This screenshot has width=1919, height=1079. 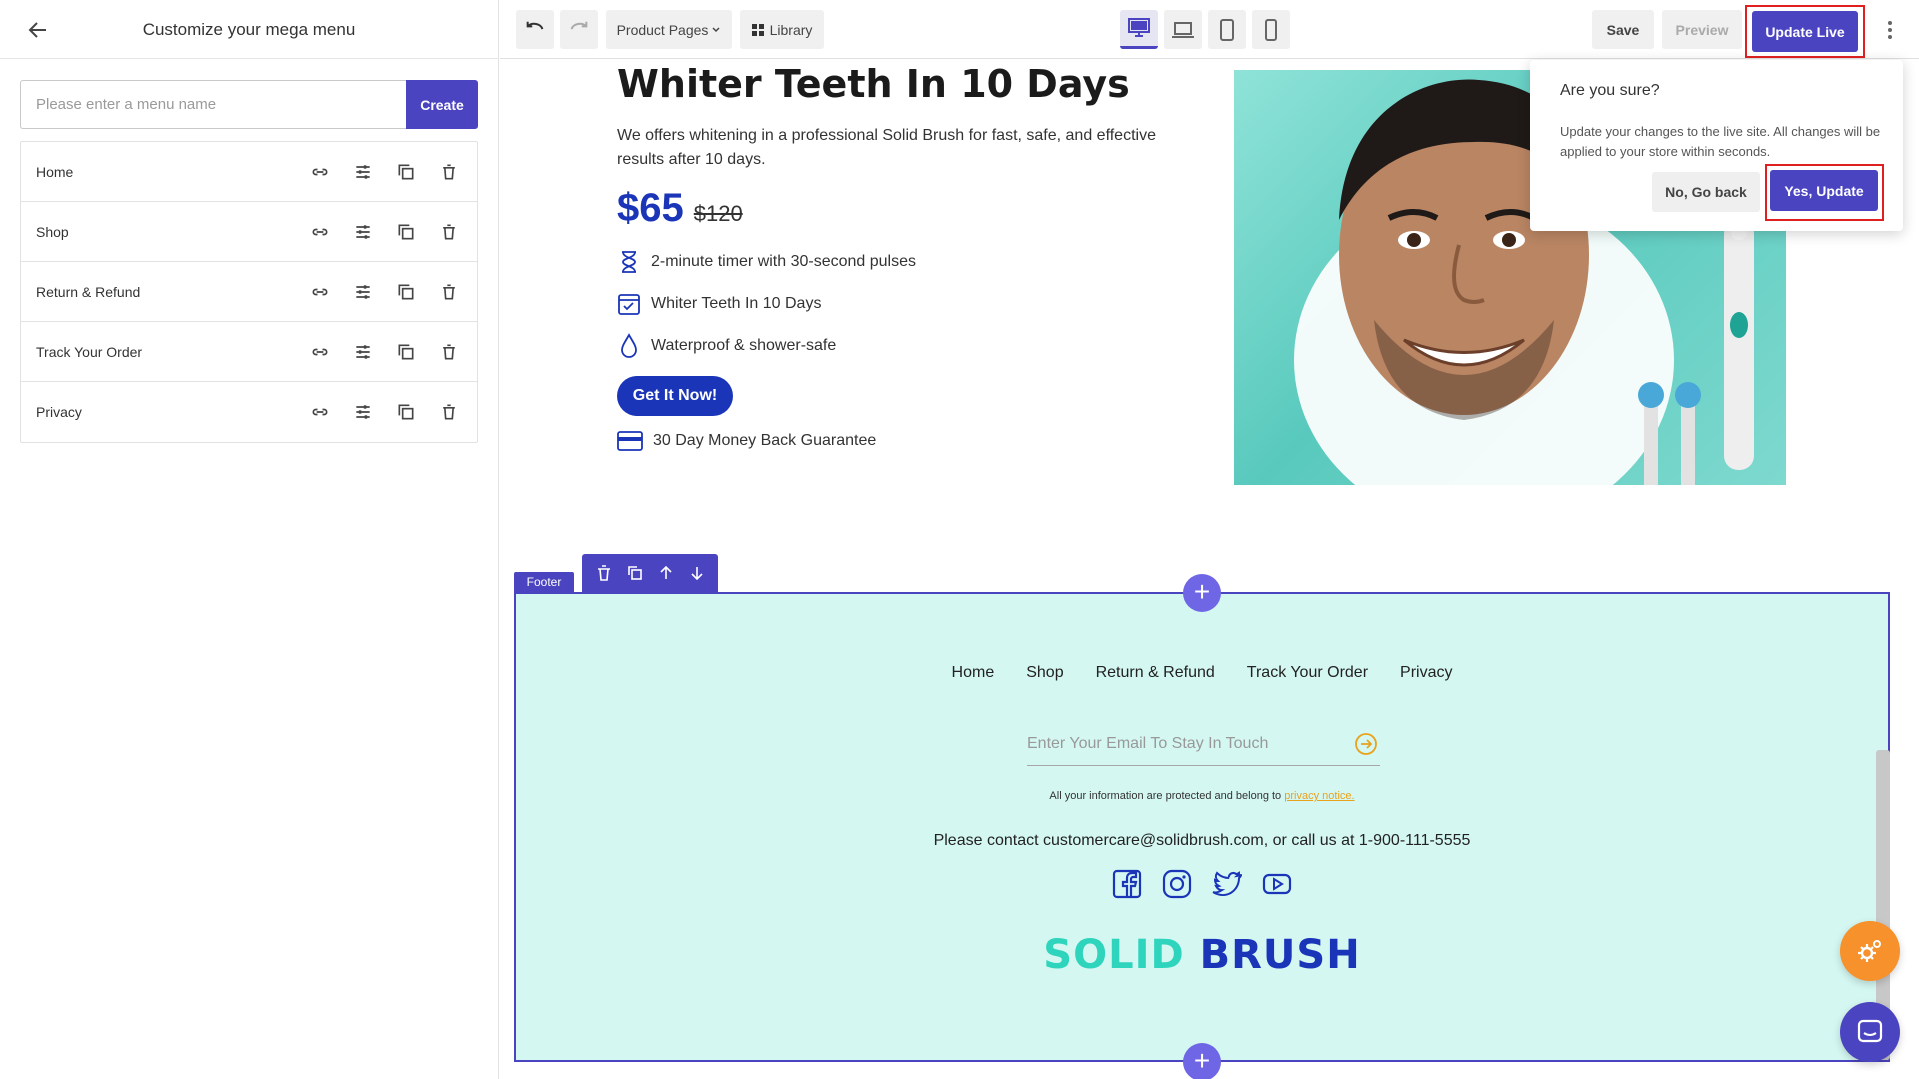 I want to click on page-selector-label: Product Pages, so click(x=662, y=29).